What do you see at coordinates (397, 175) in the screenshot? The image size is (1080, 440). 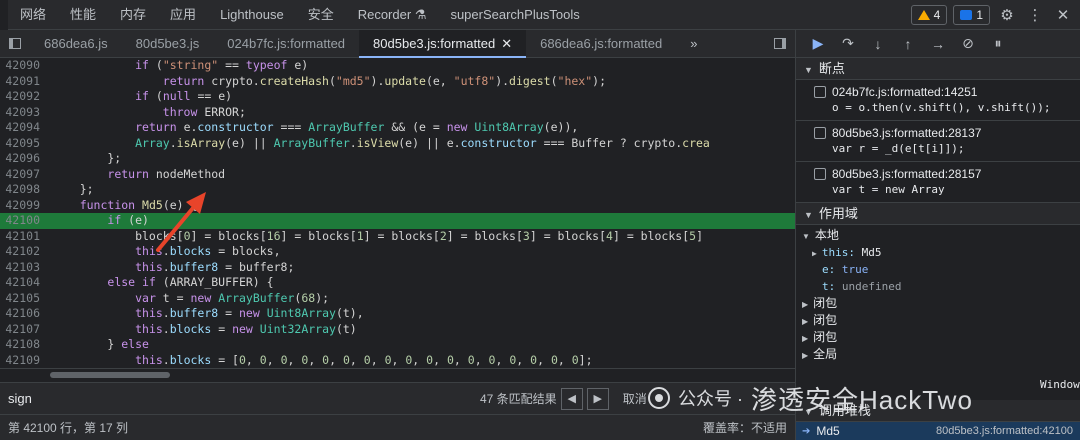 I see `code-line: 42097 return nodeMethod` at bounding box center [397, 175].